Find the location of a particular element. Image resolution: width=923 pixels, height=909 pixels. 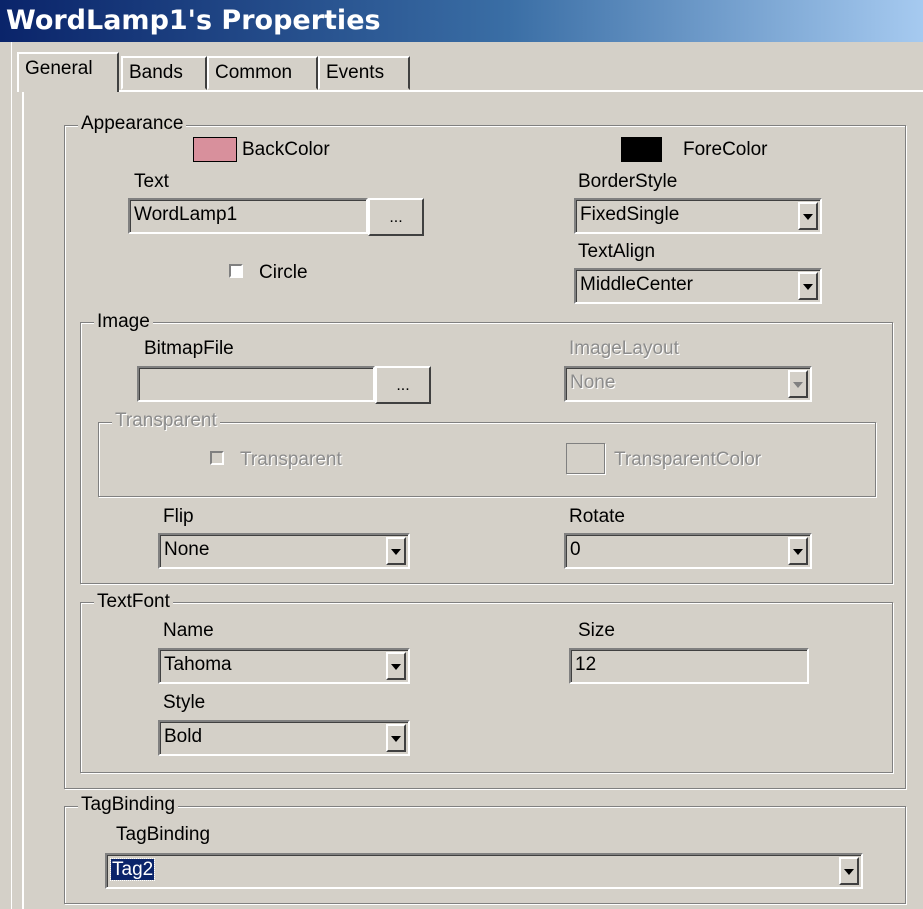

font-name-dropdown: Tahoma is located at coordinates (284, 666).